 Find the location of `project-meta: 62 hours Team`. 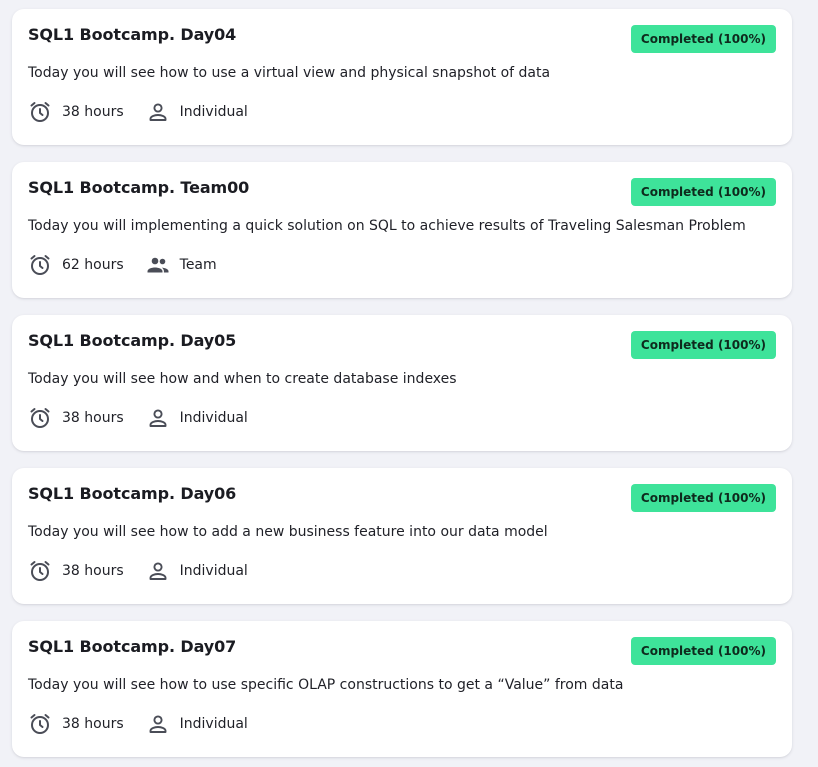

project-meta: 62 hours Team is located at coordinates (122, 265).